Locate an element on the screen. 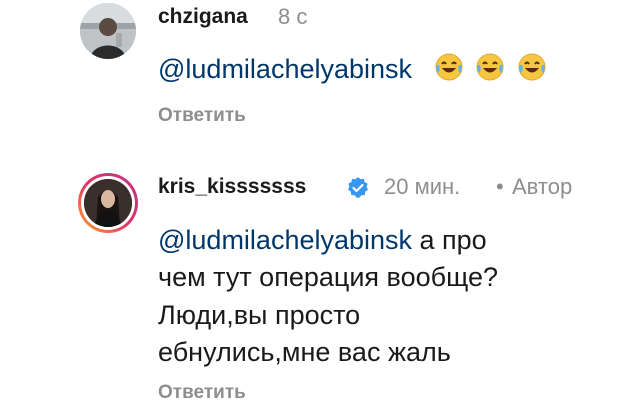  comment-text: @ludmilachelyabinsk is located at coordinates (352, 68).